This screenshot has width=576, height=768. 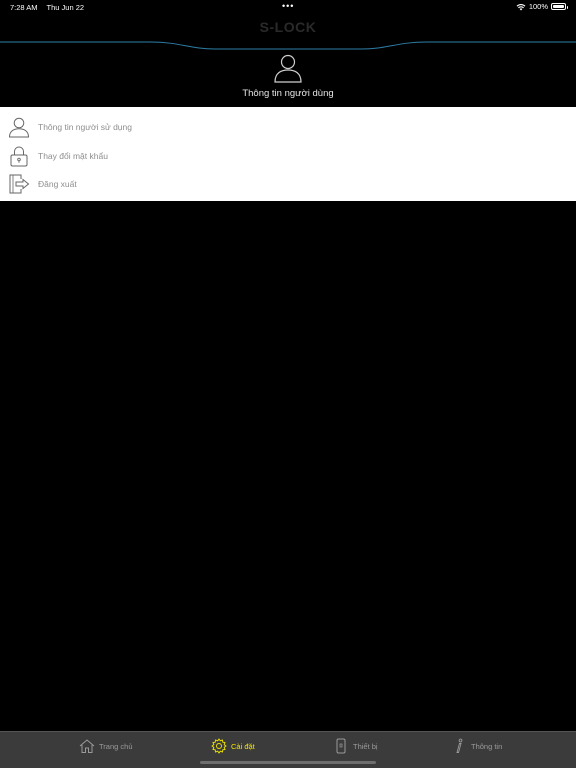 I want to click on tab-info: Thông tin, so click(x=476, y=746).